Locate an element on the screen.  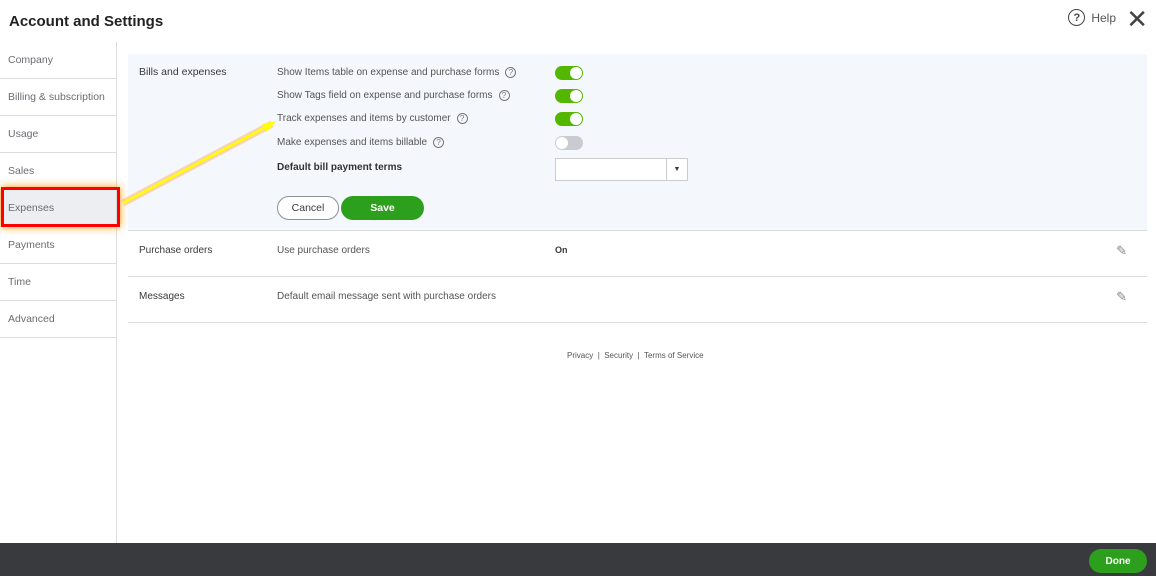
chevron-down-icon: ▼ is located at coordinates (676, 169).